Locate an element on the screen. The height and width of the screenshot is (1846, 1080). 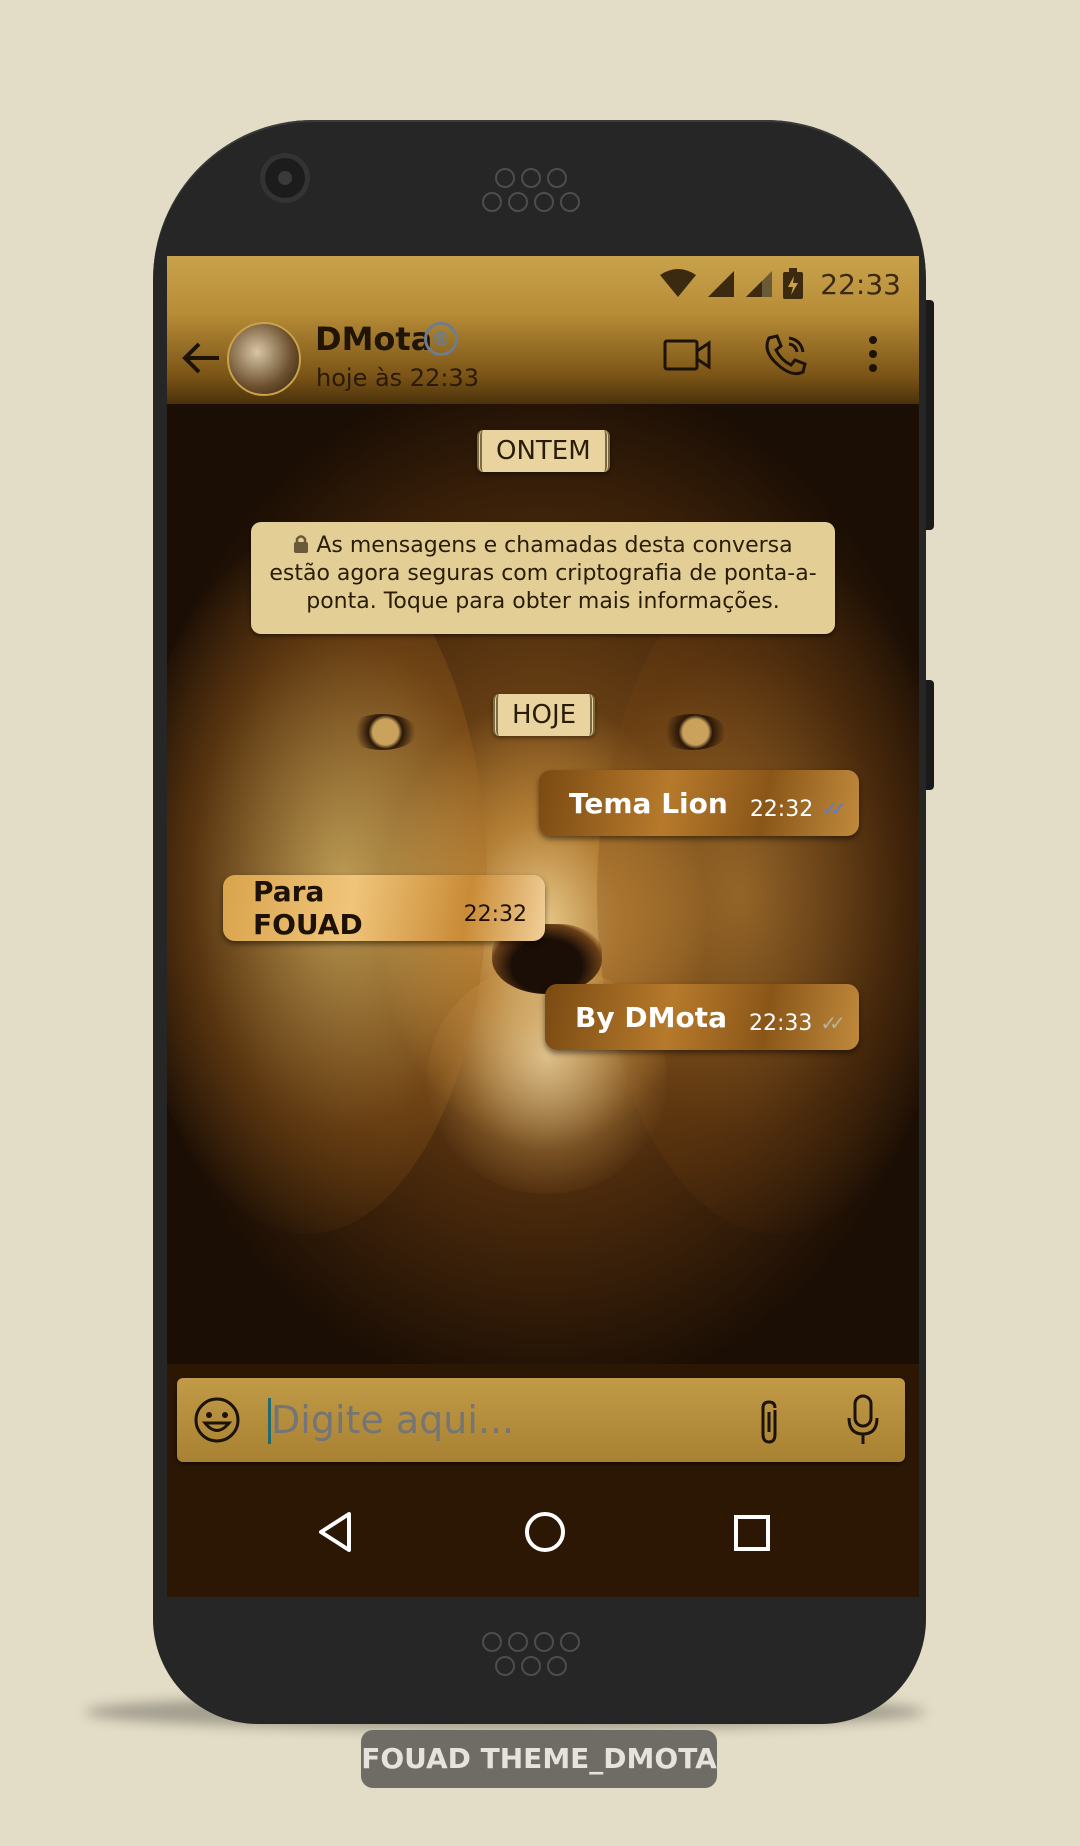
status-time: 22:33 is located at coordinates (860, 284).